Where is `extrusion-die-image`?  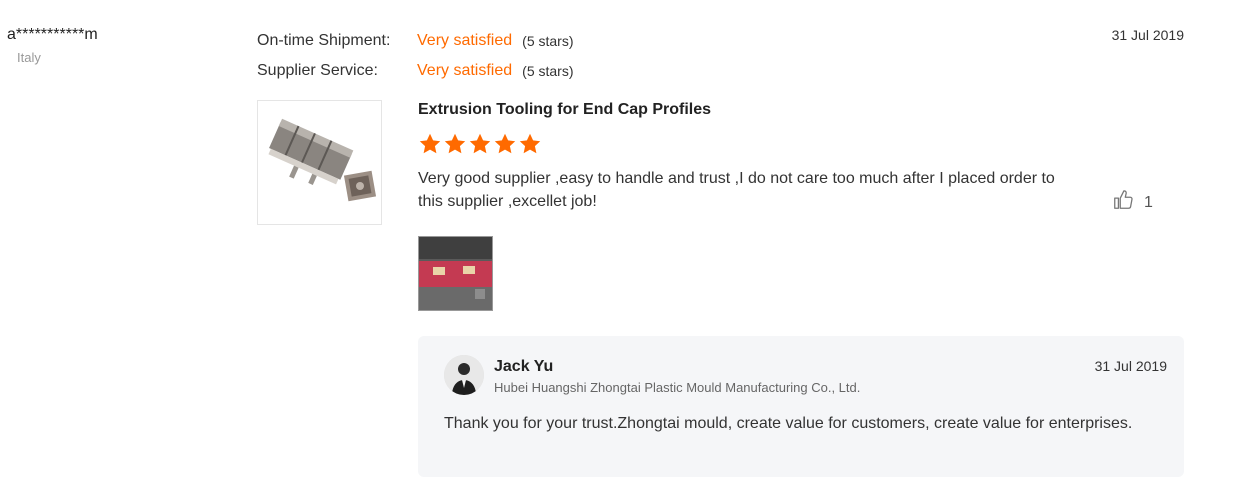
extrusion-die-image is located at coordinates (319, 162).